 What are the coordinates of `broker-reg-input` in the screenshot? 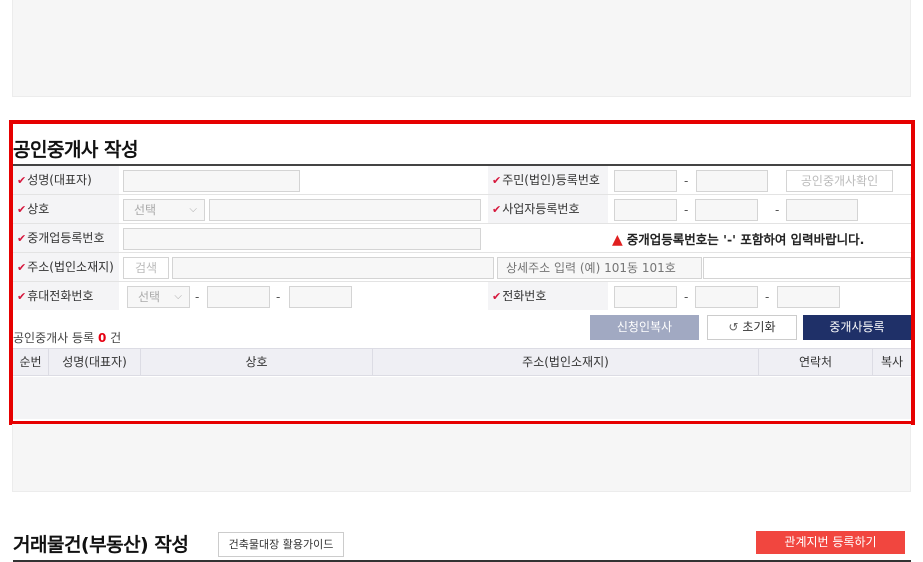 It's located at (302, 239).